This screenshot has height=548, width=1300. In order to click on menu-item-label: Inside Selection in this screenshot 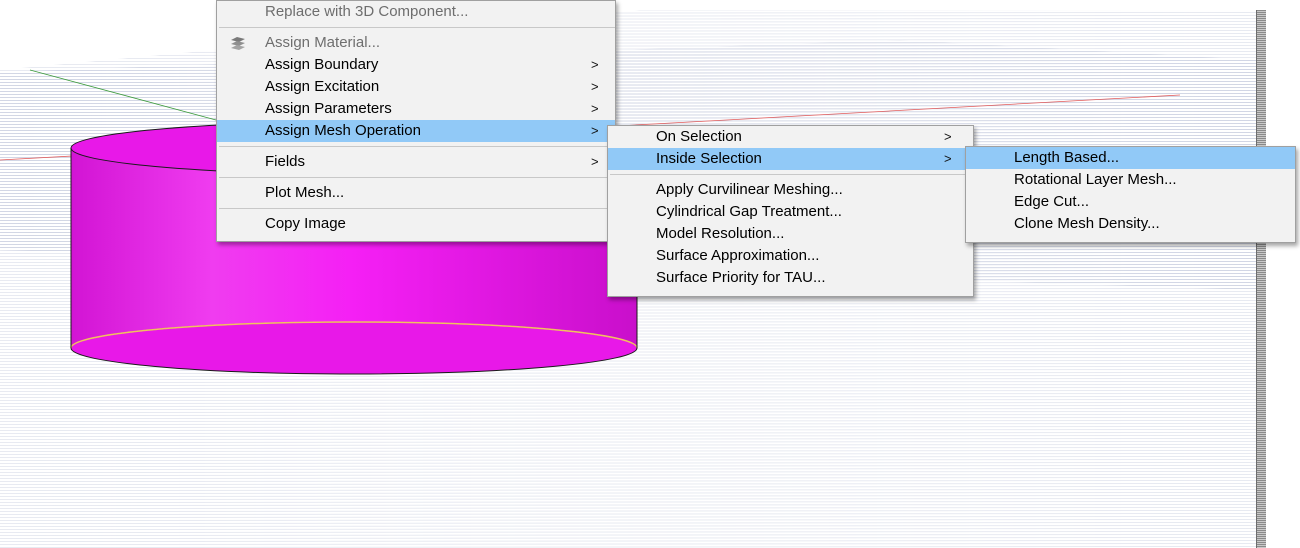, I will do `click(709, 158)`.